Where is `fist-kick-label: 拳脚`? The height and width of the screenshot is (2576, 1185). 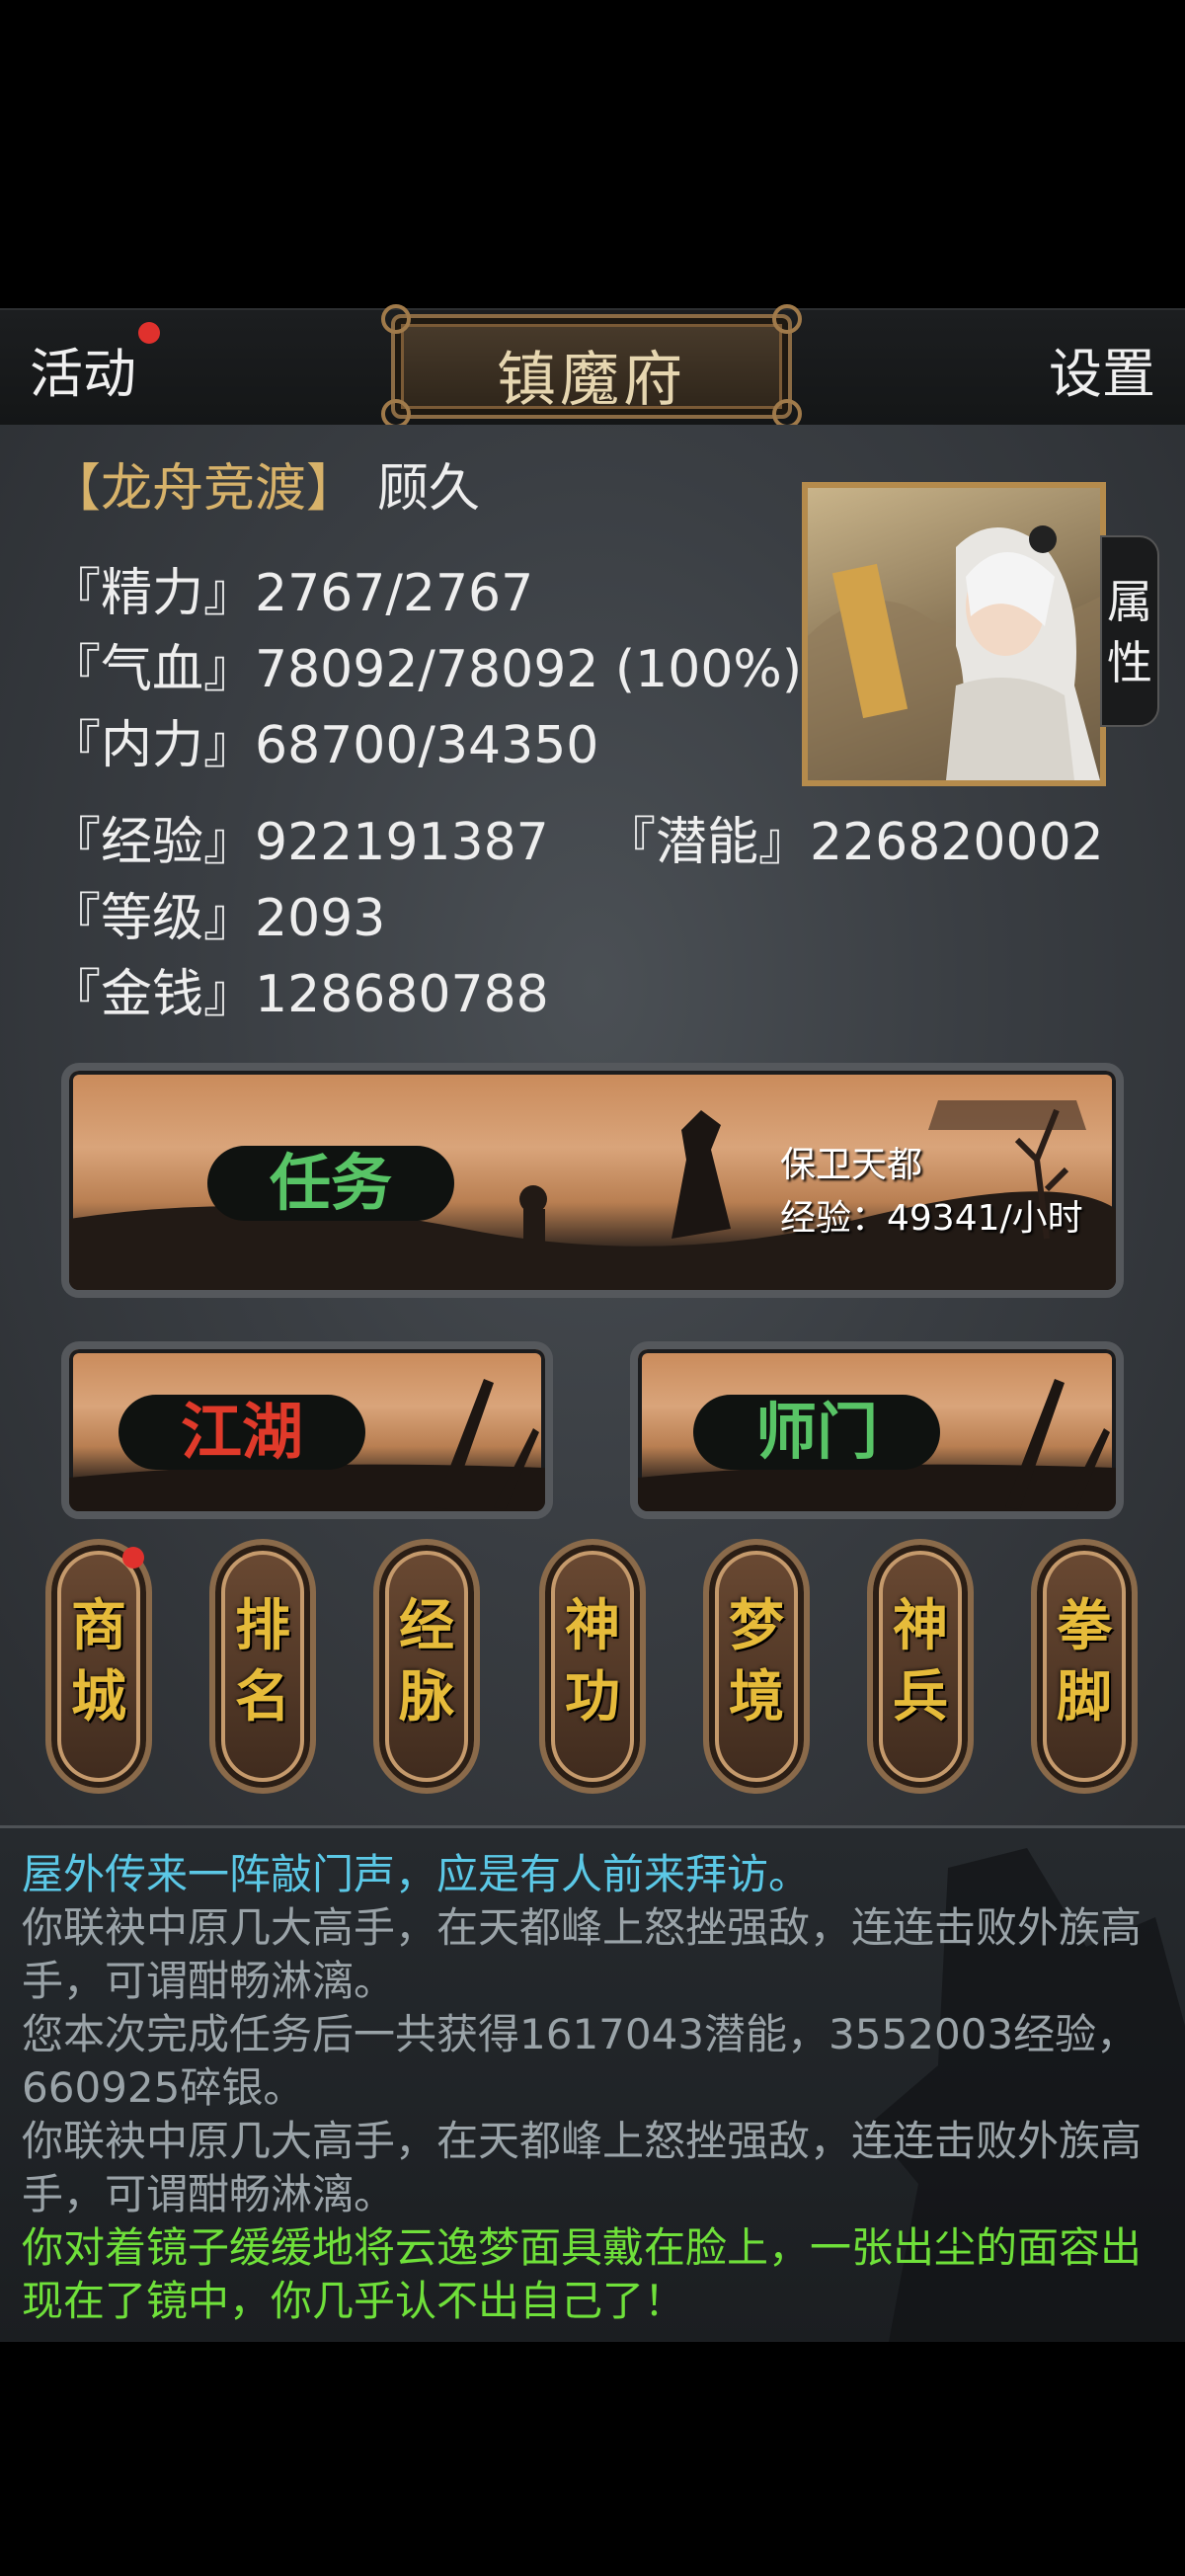 fist-kick-label: 拳脚 is located at coordinates (1084, 1661).